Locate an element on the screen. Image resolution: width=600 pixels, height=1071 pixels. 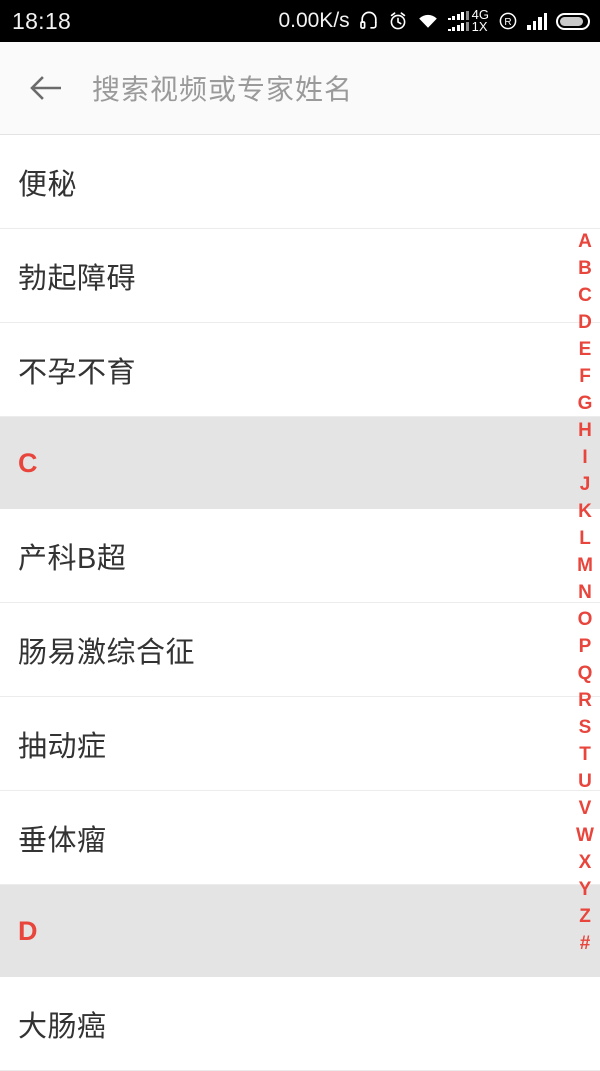
alphabet-index-letter: I is located at coordinates (585, 457).